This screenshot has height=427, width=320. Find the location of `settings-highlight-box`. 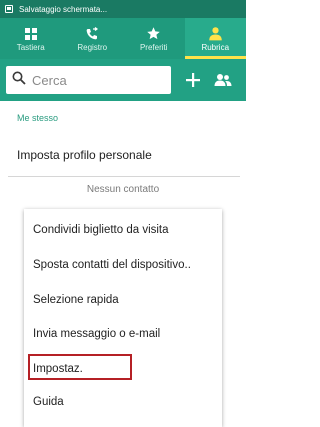

settings-highlight-box is located at coordinates (80, 367).